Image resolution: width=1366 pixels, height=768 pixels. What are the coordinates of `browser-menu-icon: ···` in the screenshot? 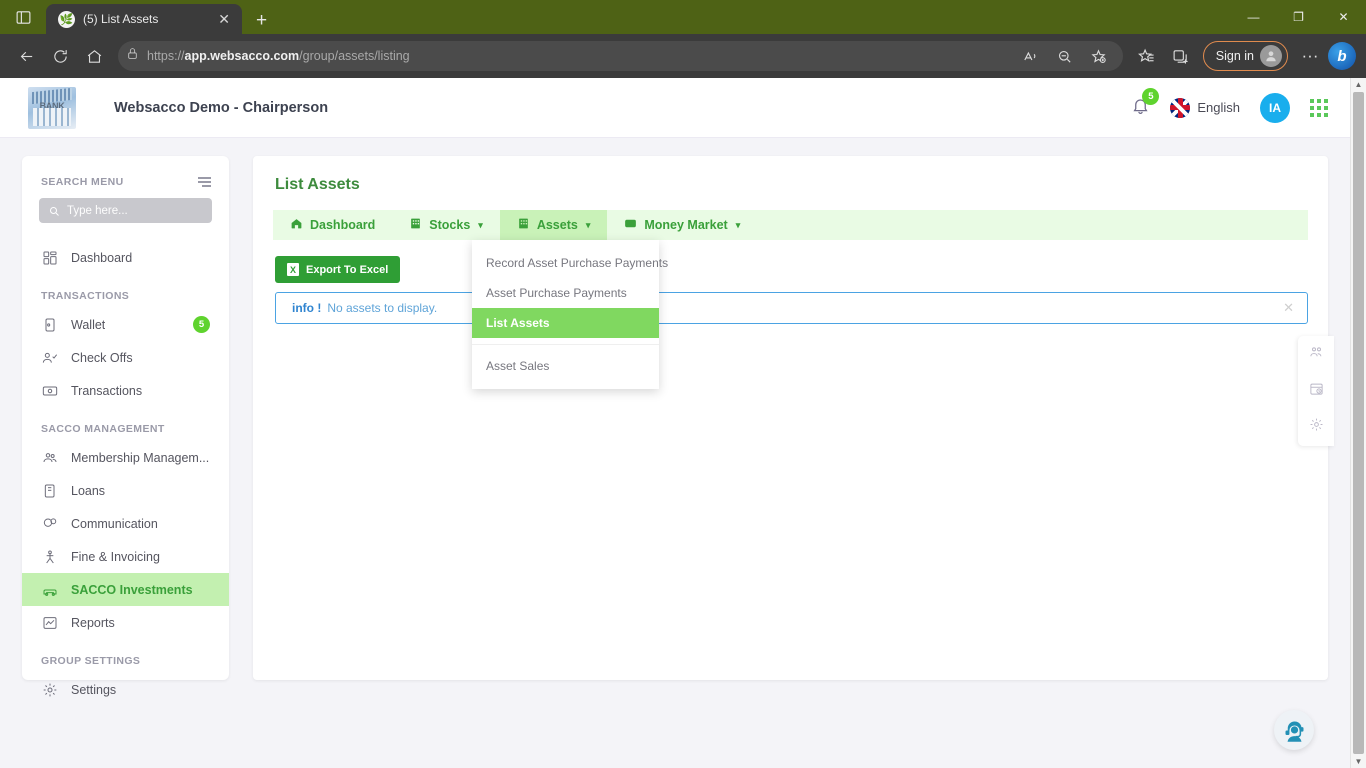 It's located at (1310, 56).